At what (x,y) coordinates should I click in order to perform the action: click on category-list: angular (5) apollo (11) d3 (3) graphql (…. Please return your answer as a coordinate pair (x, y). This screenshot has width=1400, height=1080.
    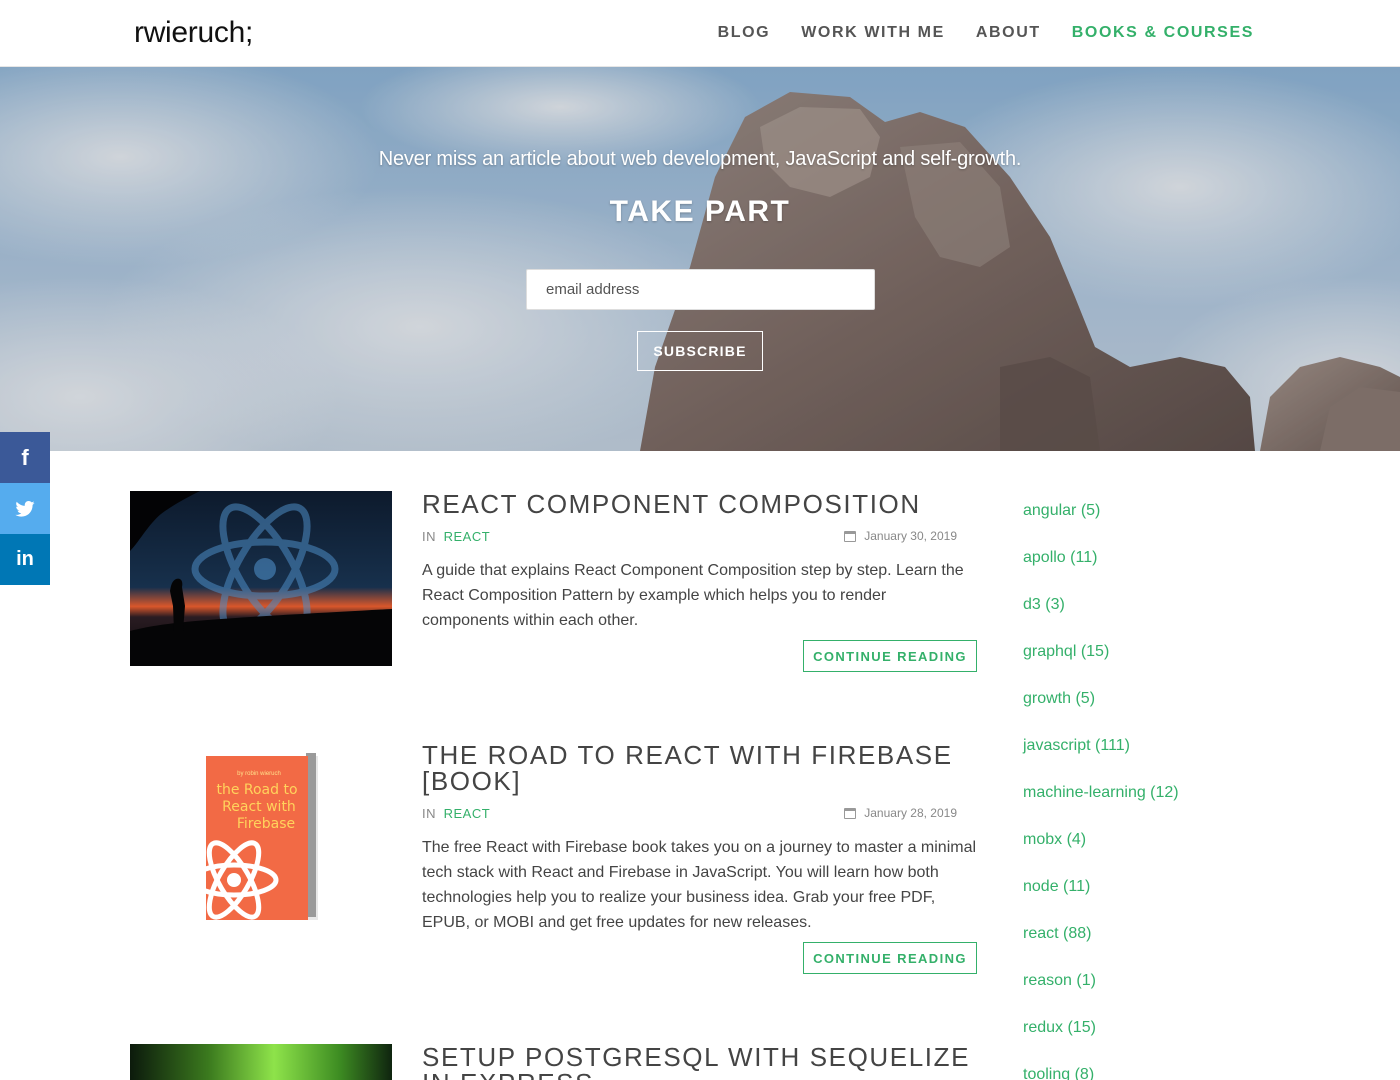
    Looking at the image, I should click on (1101, 790).